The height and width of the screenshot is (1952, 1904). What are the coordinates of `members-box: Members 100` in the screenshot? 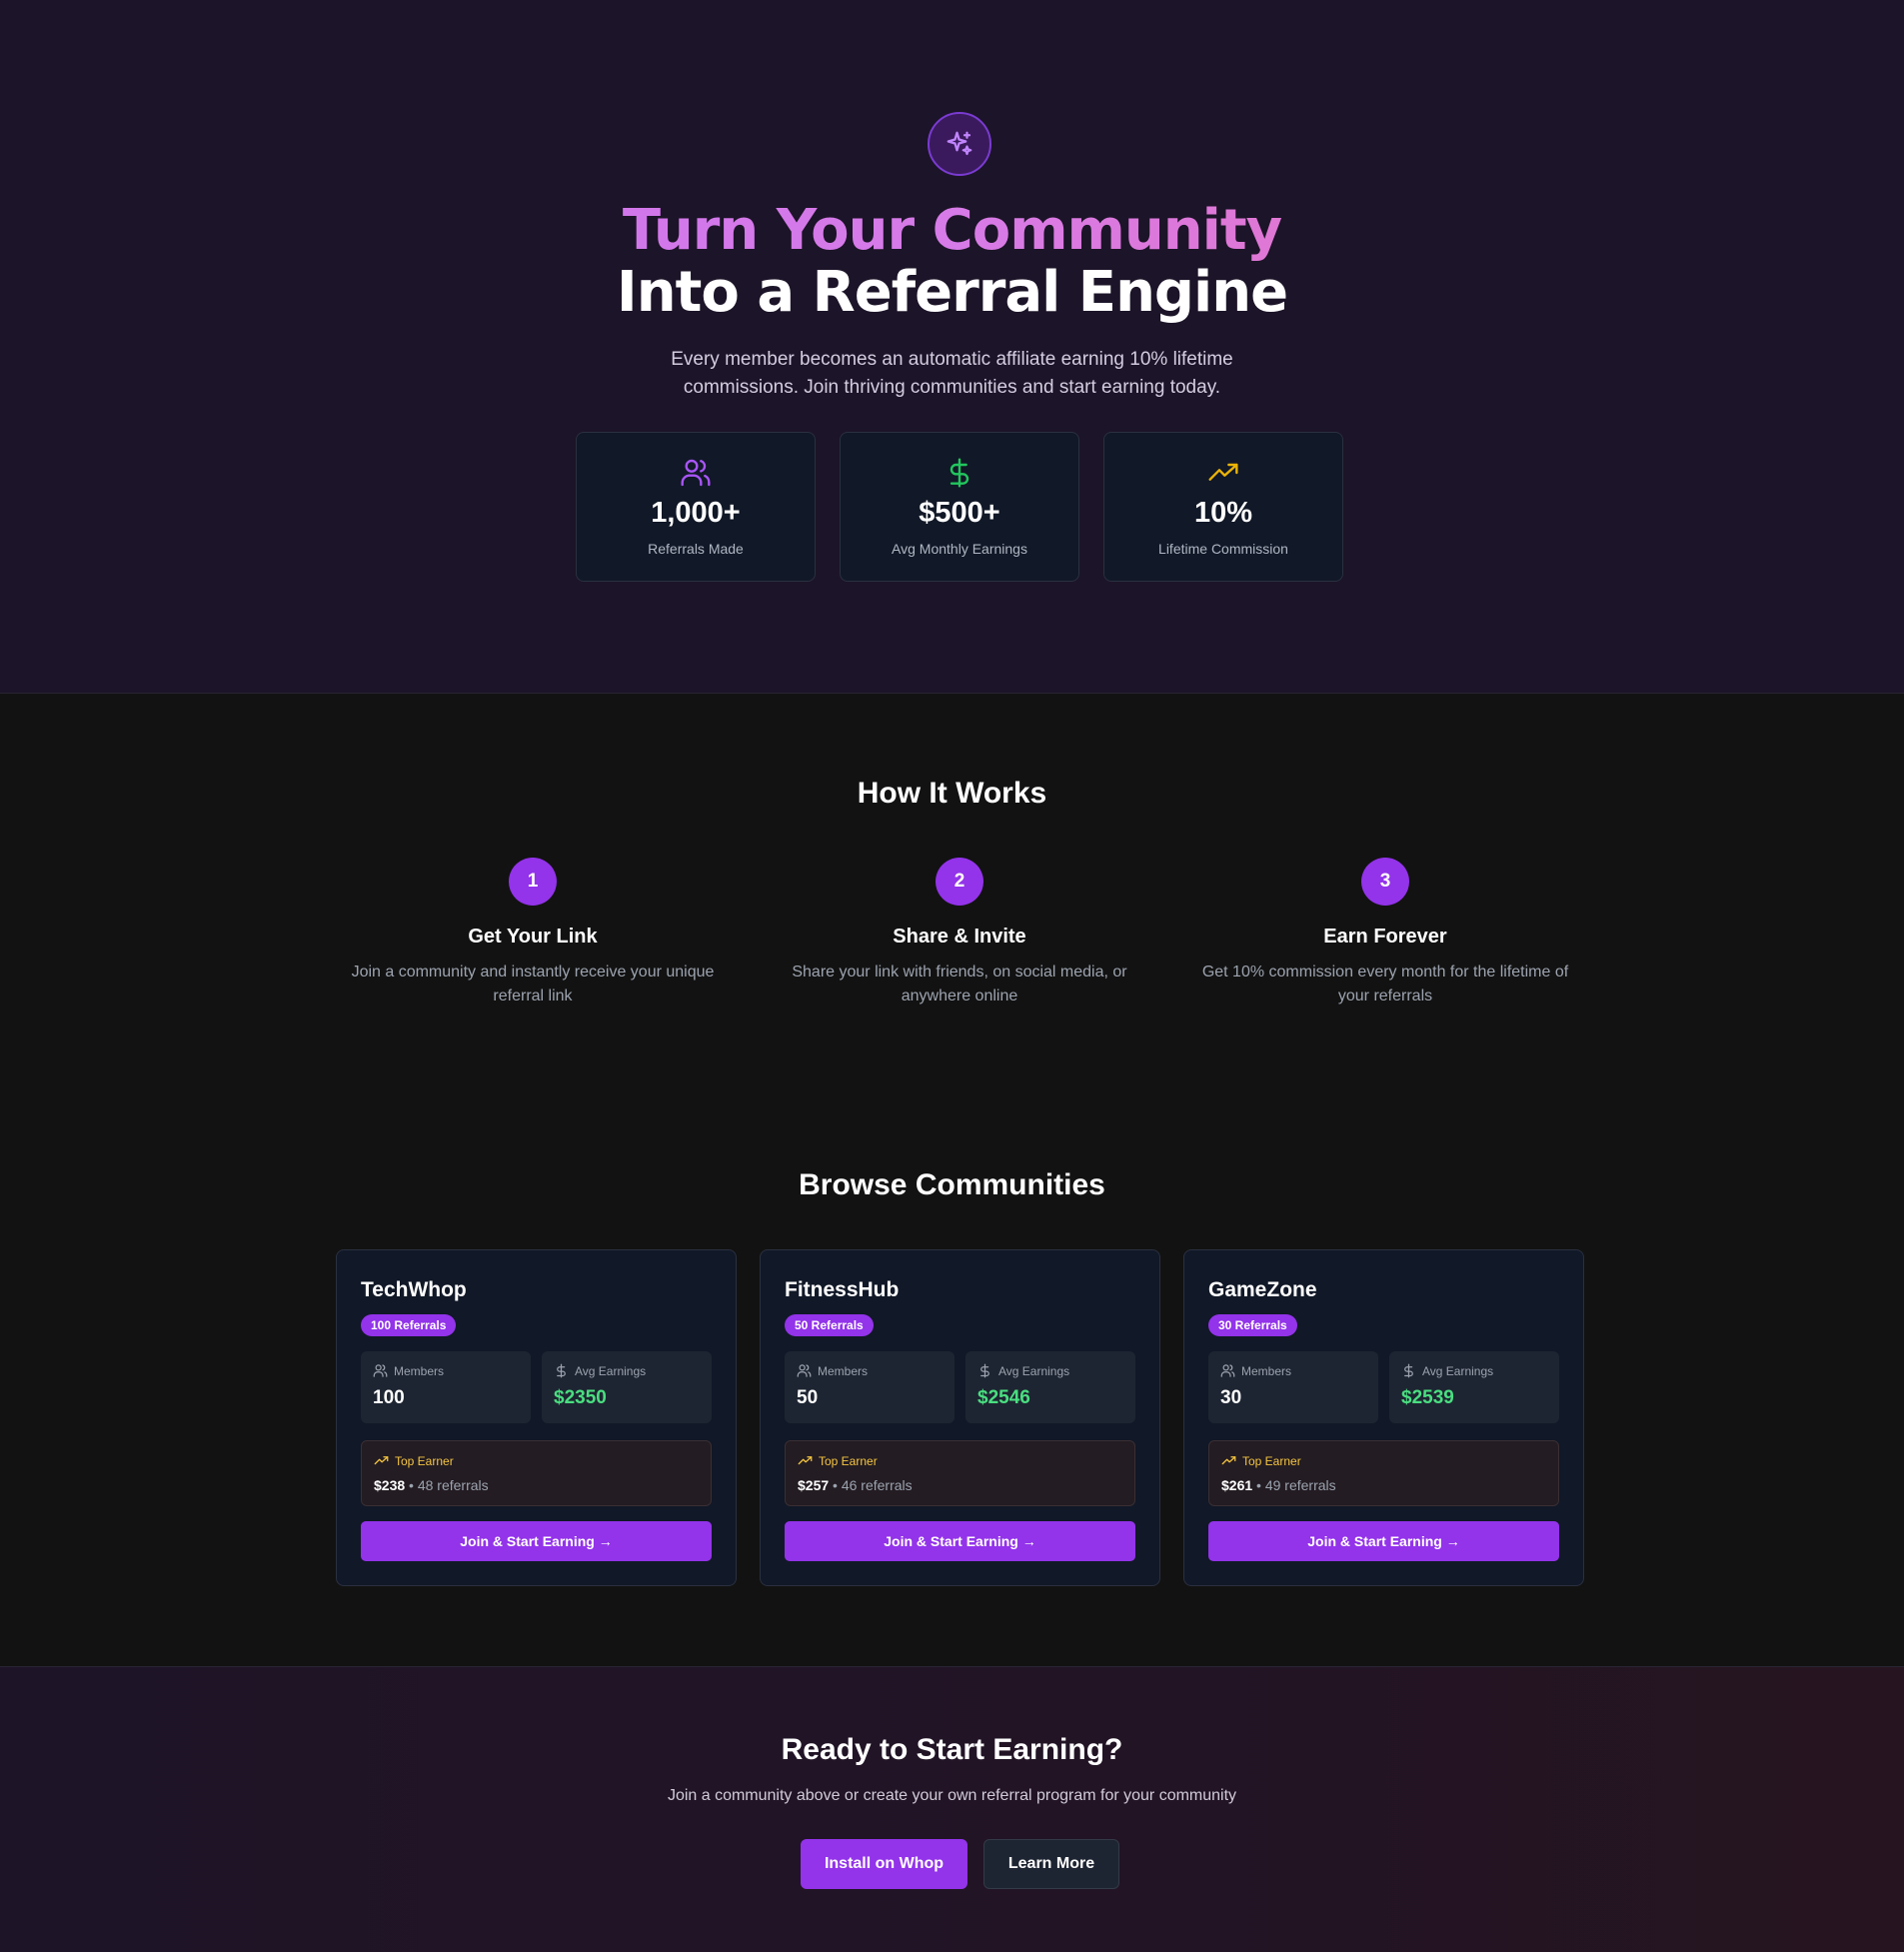 It's located at (446, 1387).